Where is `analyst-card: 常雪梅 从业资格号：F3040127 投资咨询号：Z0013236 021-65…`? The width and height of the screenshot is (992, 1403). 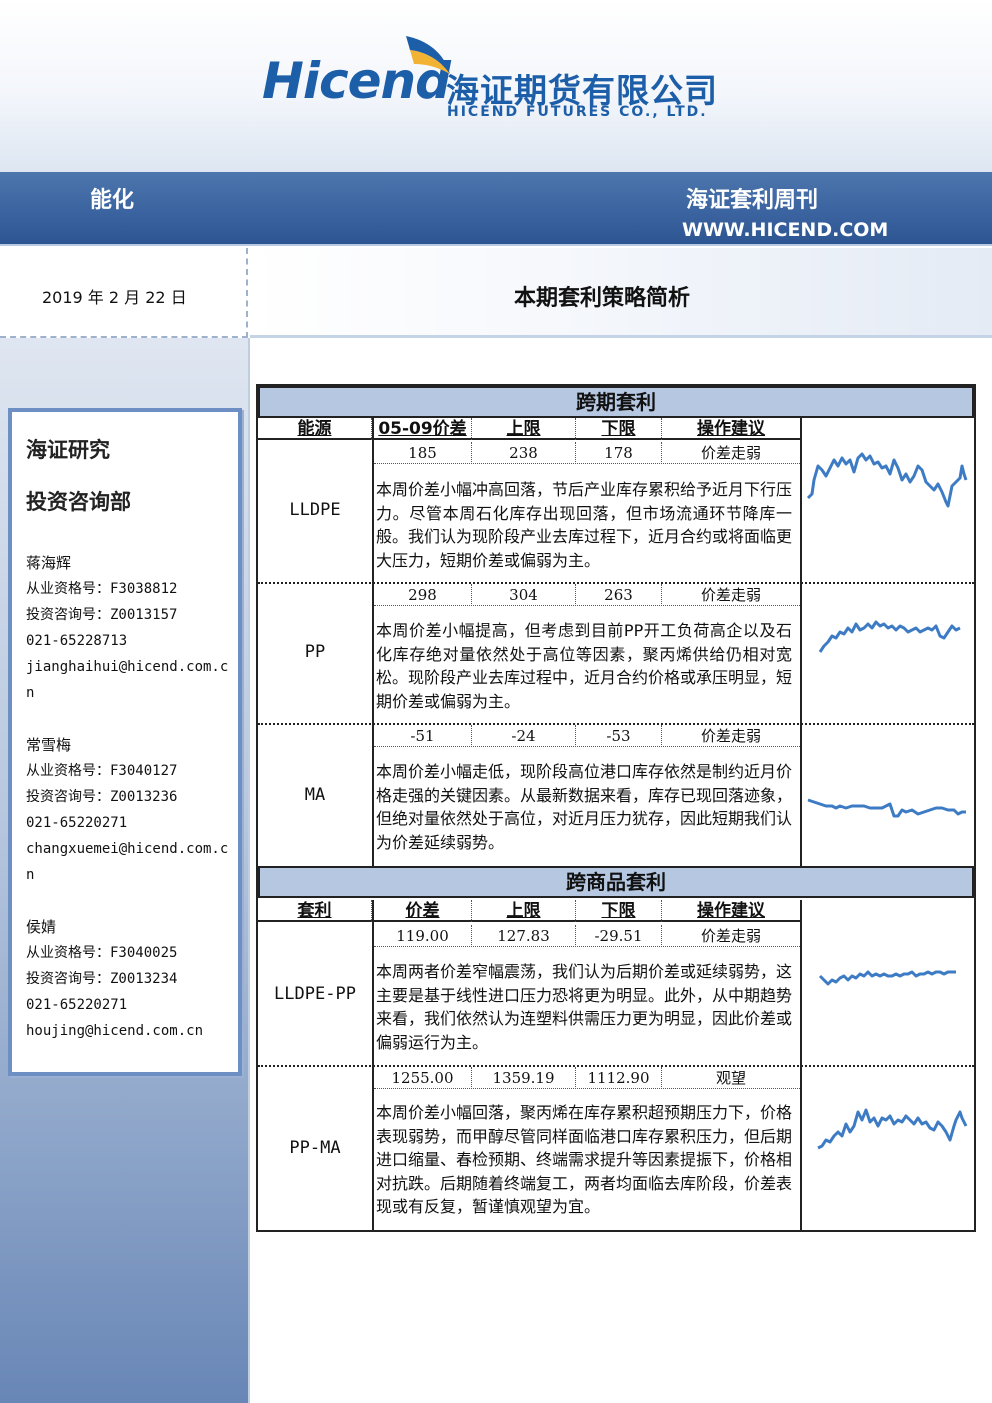
analyst-card: 常雪梅 从业资格号：F3040127 投资咨询号：Z0013236 021-65… is located at coordinates (131, 810).